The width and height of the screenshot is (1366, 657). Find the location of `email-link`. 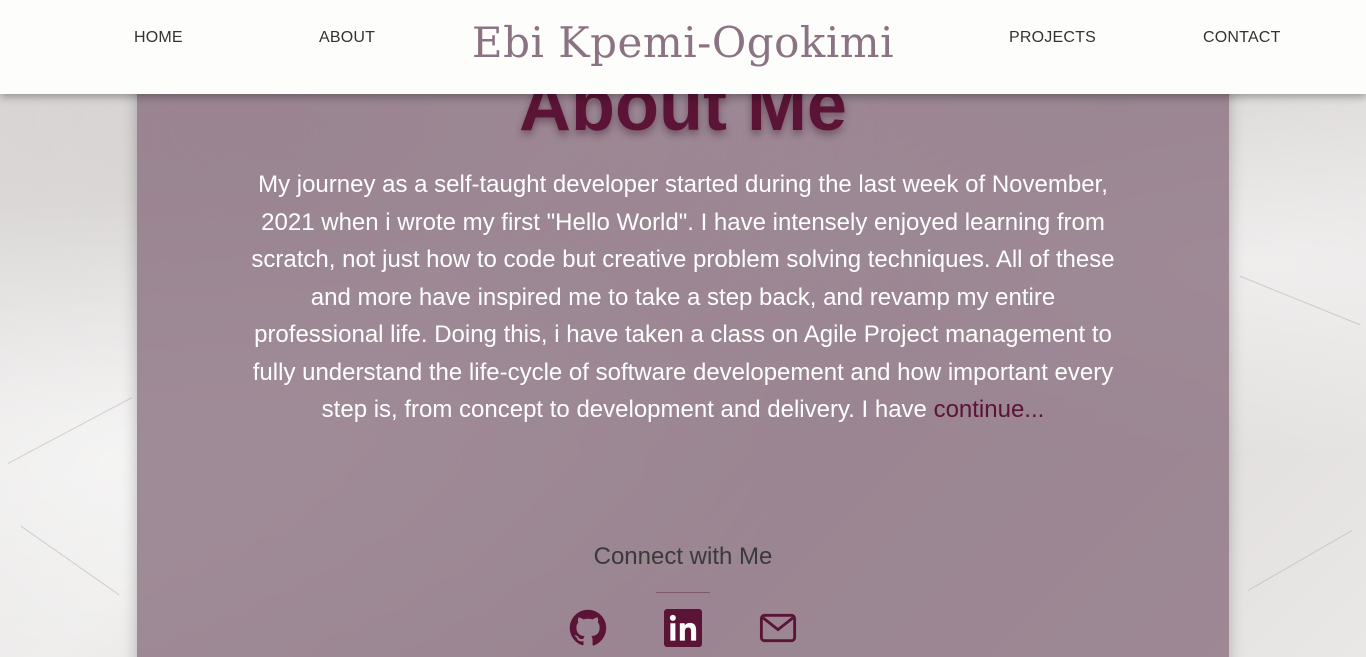

email-link is located at coordinates (778, 628).